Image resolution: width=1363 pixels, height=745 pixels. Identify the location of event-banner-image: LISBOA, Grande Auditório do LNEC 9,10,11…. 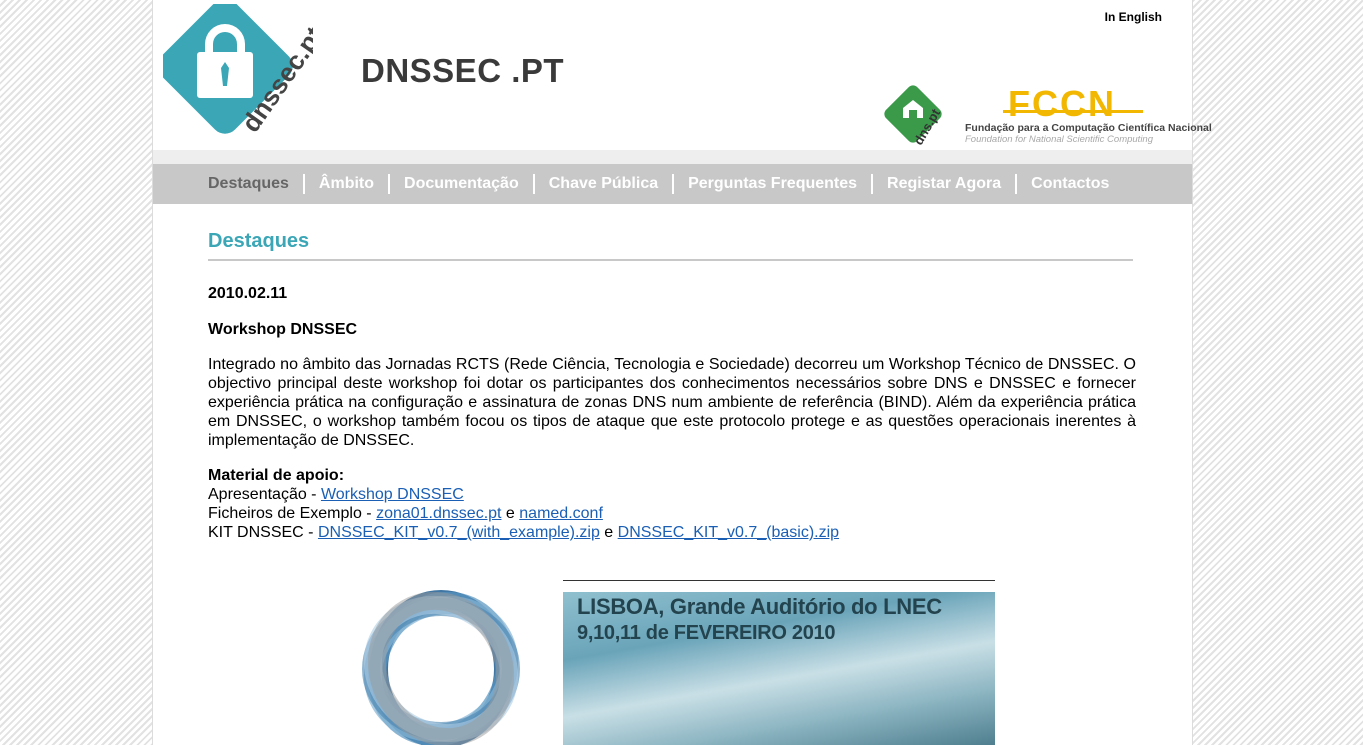
(779, 668).